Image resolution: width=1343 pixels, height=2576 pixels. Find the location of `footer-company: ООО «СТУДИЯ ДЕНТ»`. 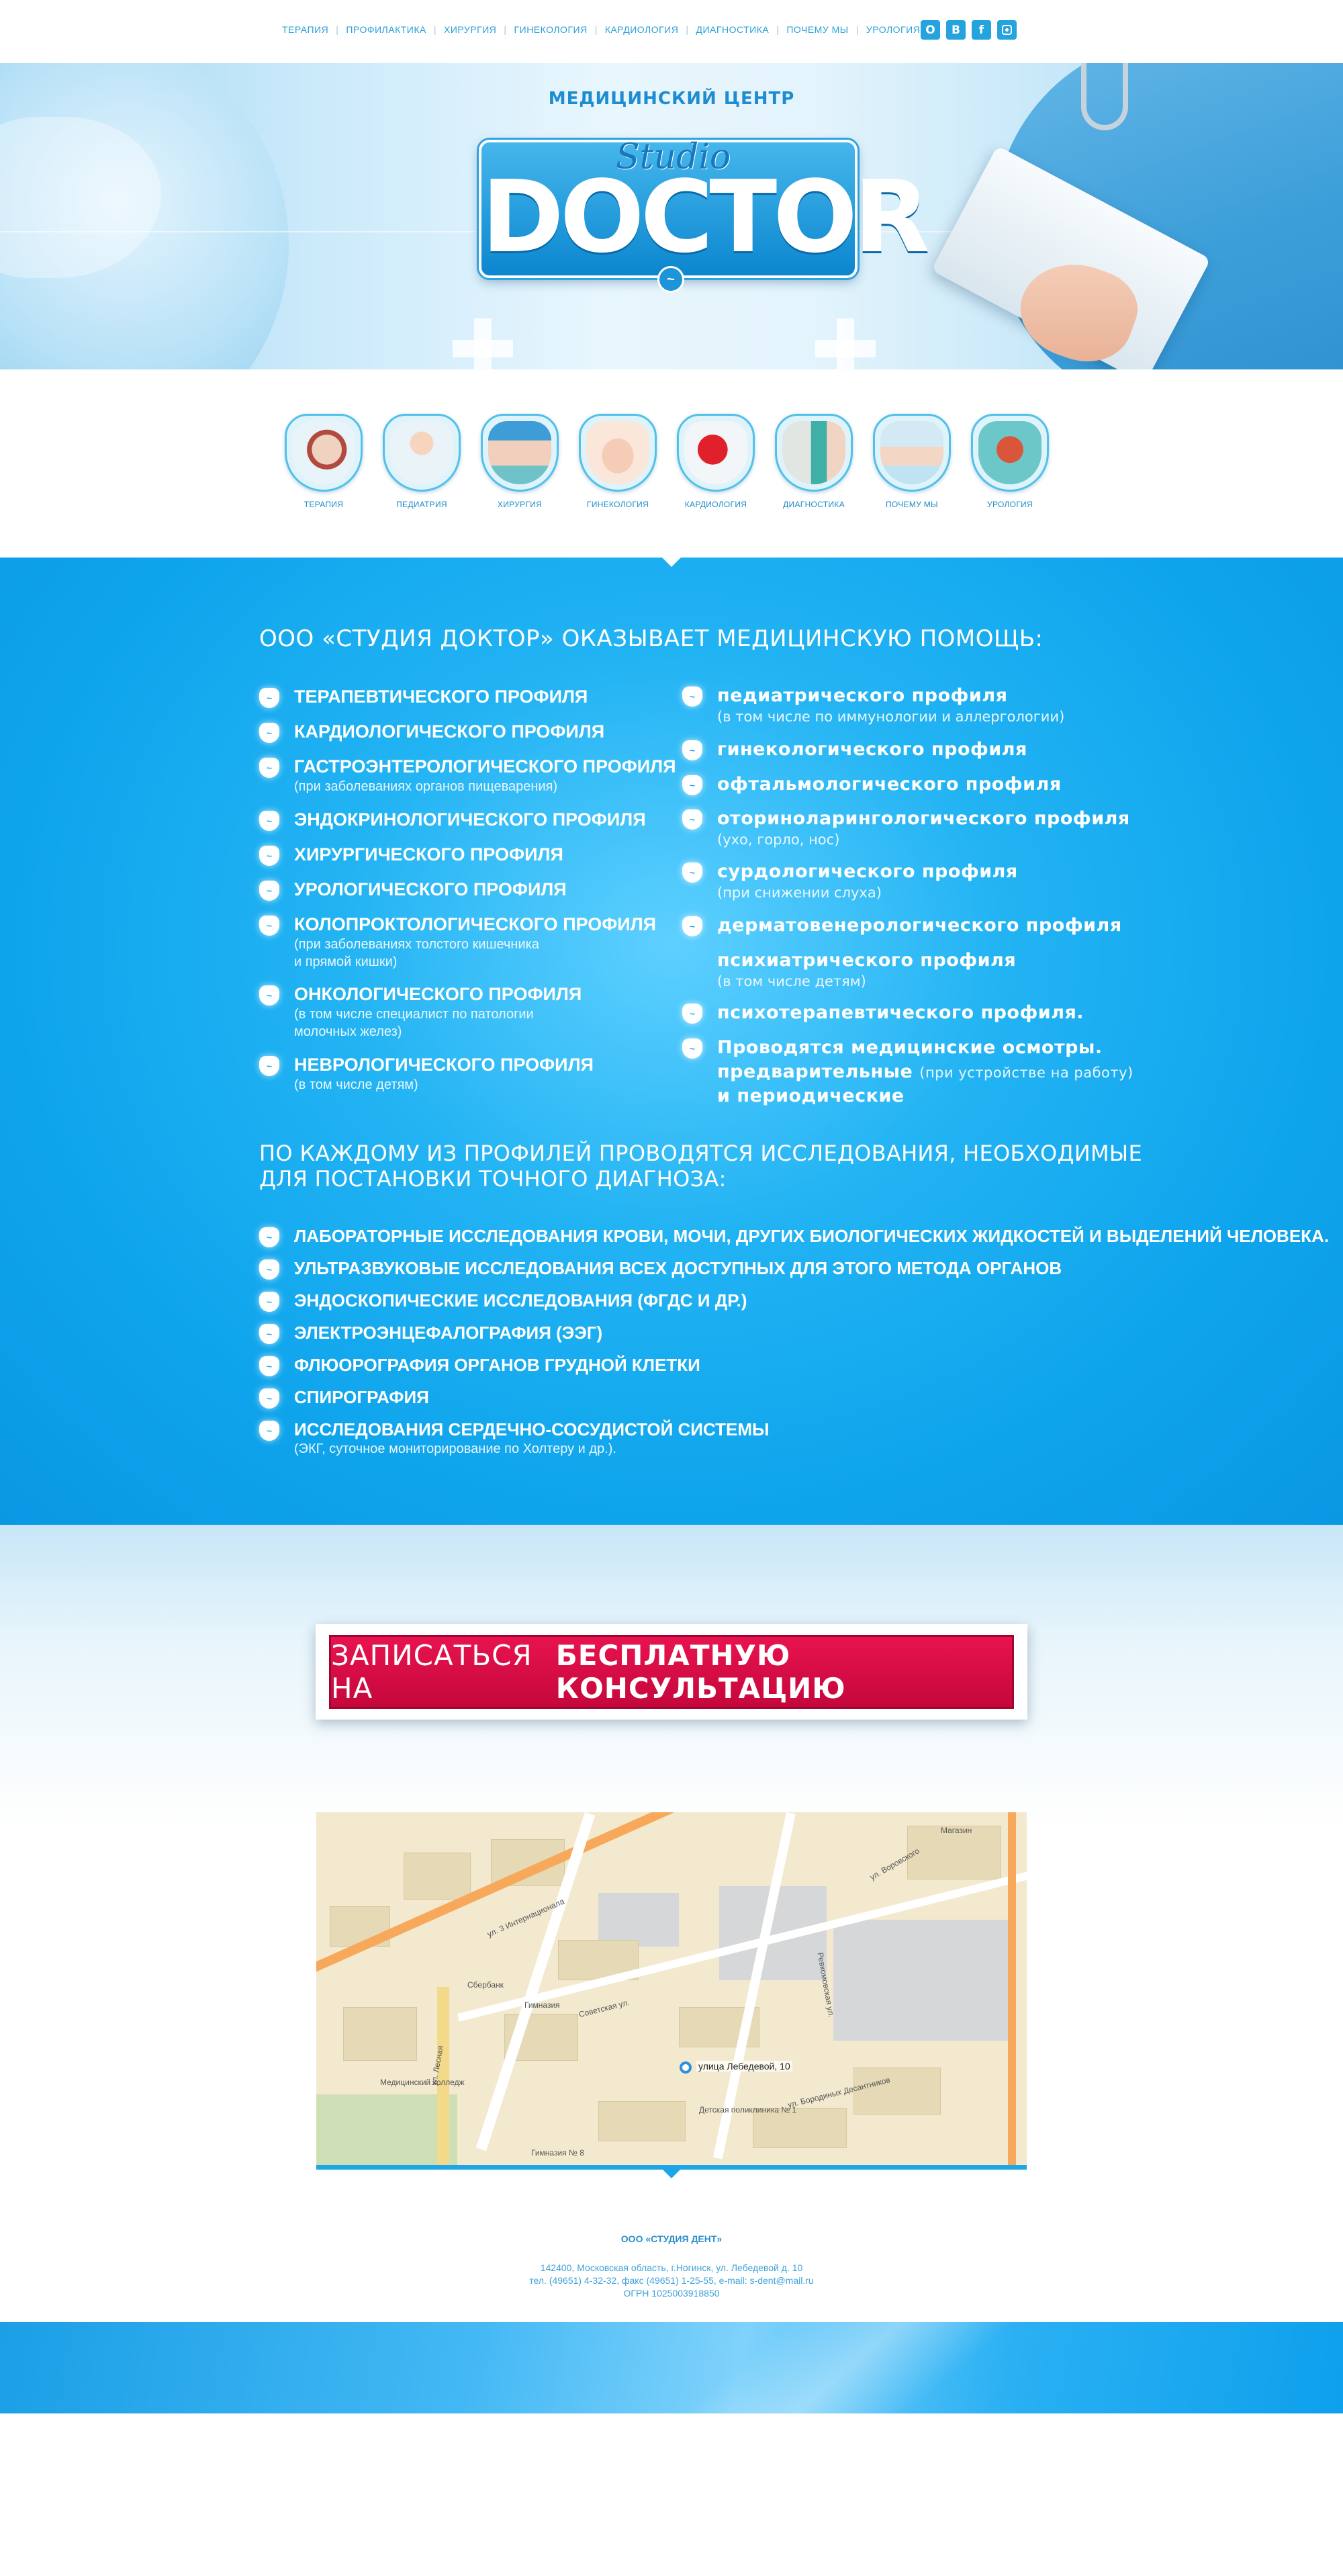

footer-company: ООО «СТУДИЯ ДЕНТ» is located at coordinates (672, 2239).